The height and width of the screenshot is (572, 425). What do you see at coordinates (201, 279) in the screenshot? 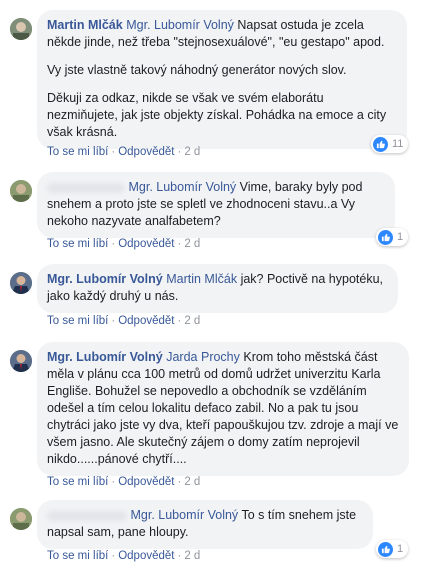
I see `comment-mention: Martin Mlčák` at bounding box center [201, 279].